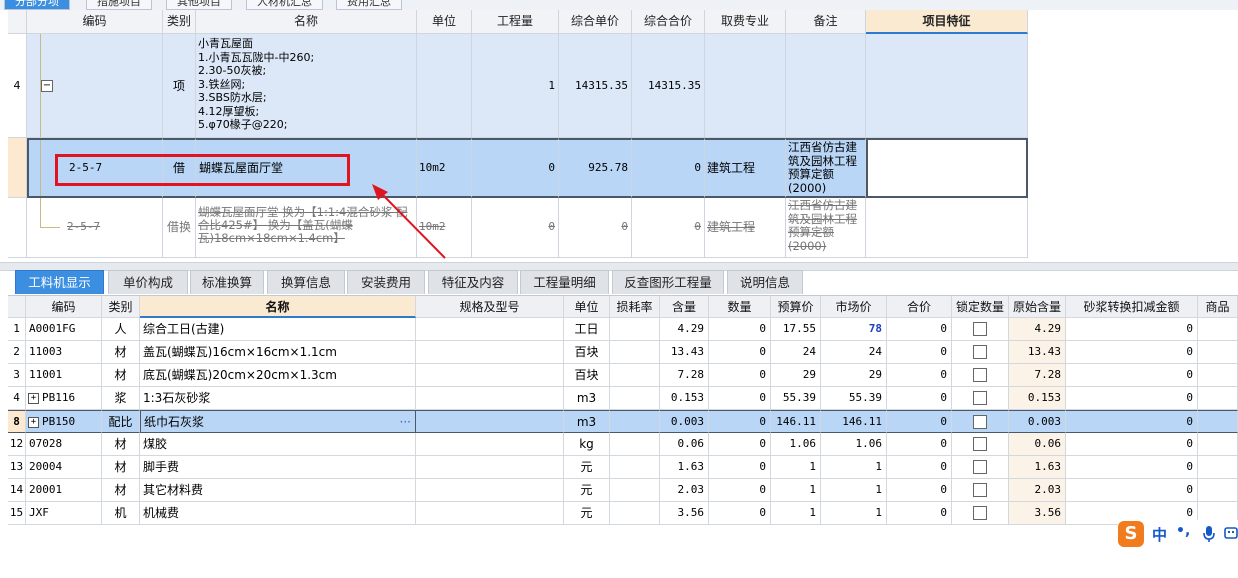 The image size is (1238, 578). What do you see at coordinates (64, 490) in the screenshot?
I see `code-cell: 20001` at bounding box center [64, 490].